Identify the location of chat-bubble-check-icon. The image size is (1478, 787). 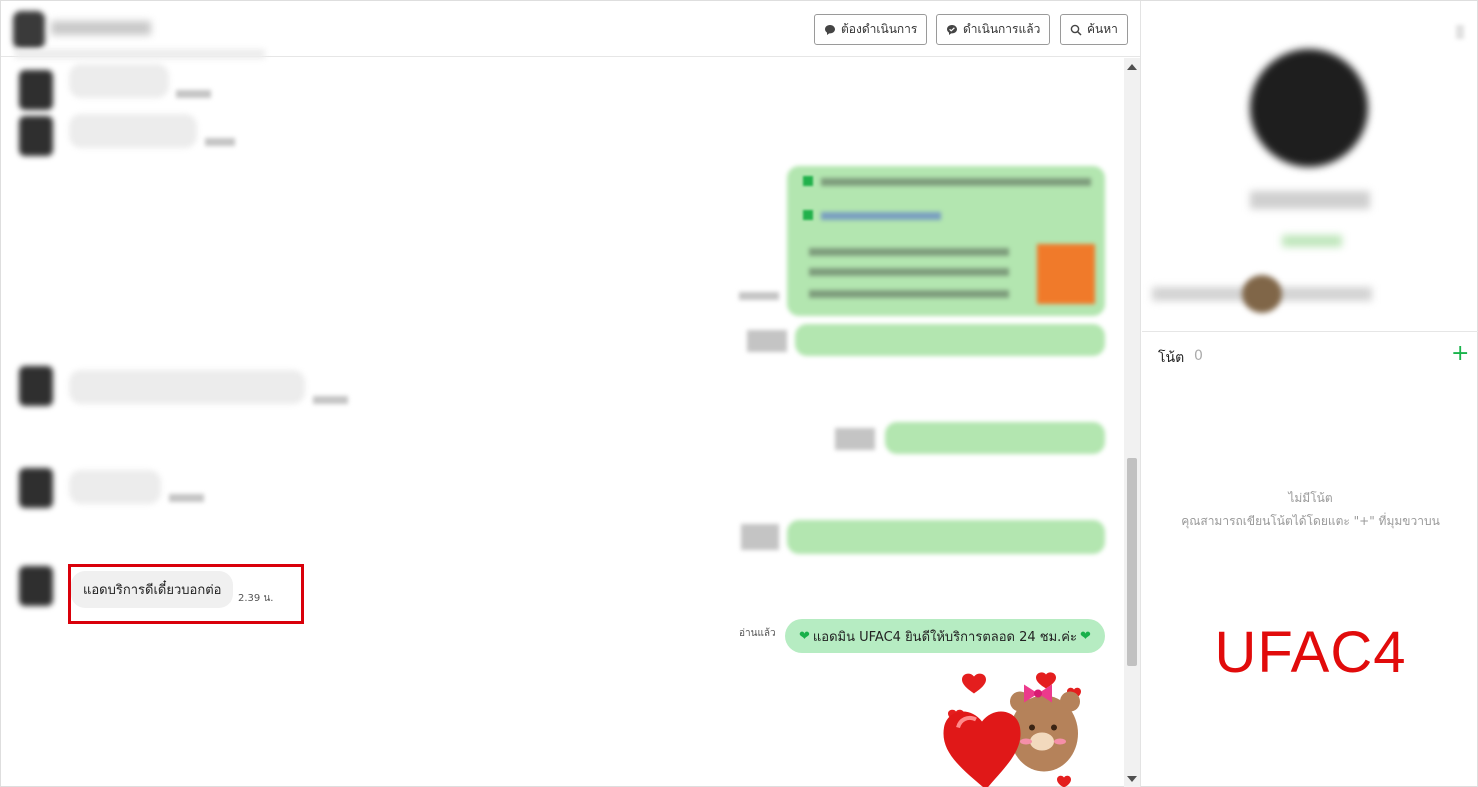
(952, 29).